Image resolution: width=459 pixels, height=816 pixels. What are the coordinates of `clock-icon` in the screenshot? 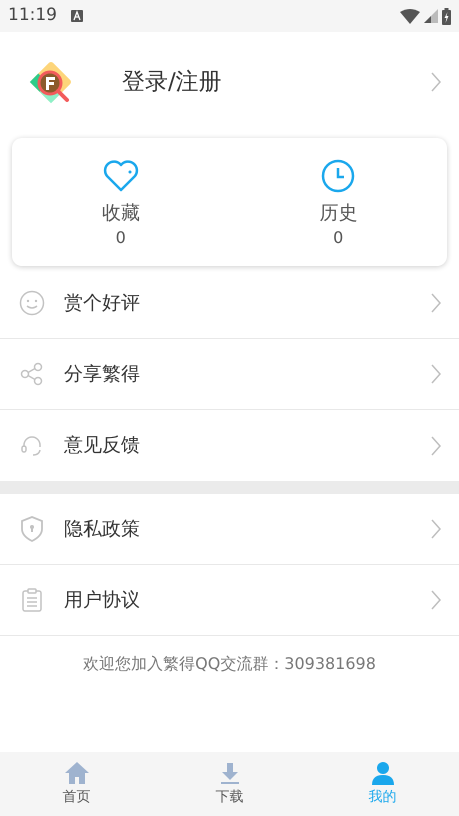 It's located at (338, 176).